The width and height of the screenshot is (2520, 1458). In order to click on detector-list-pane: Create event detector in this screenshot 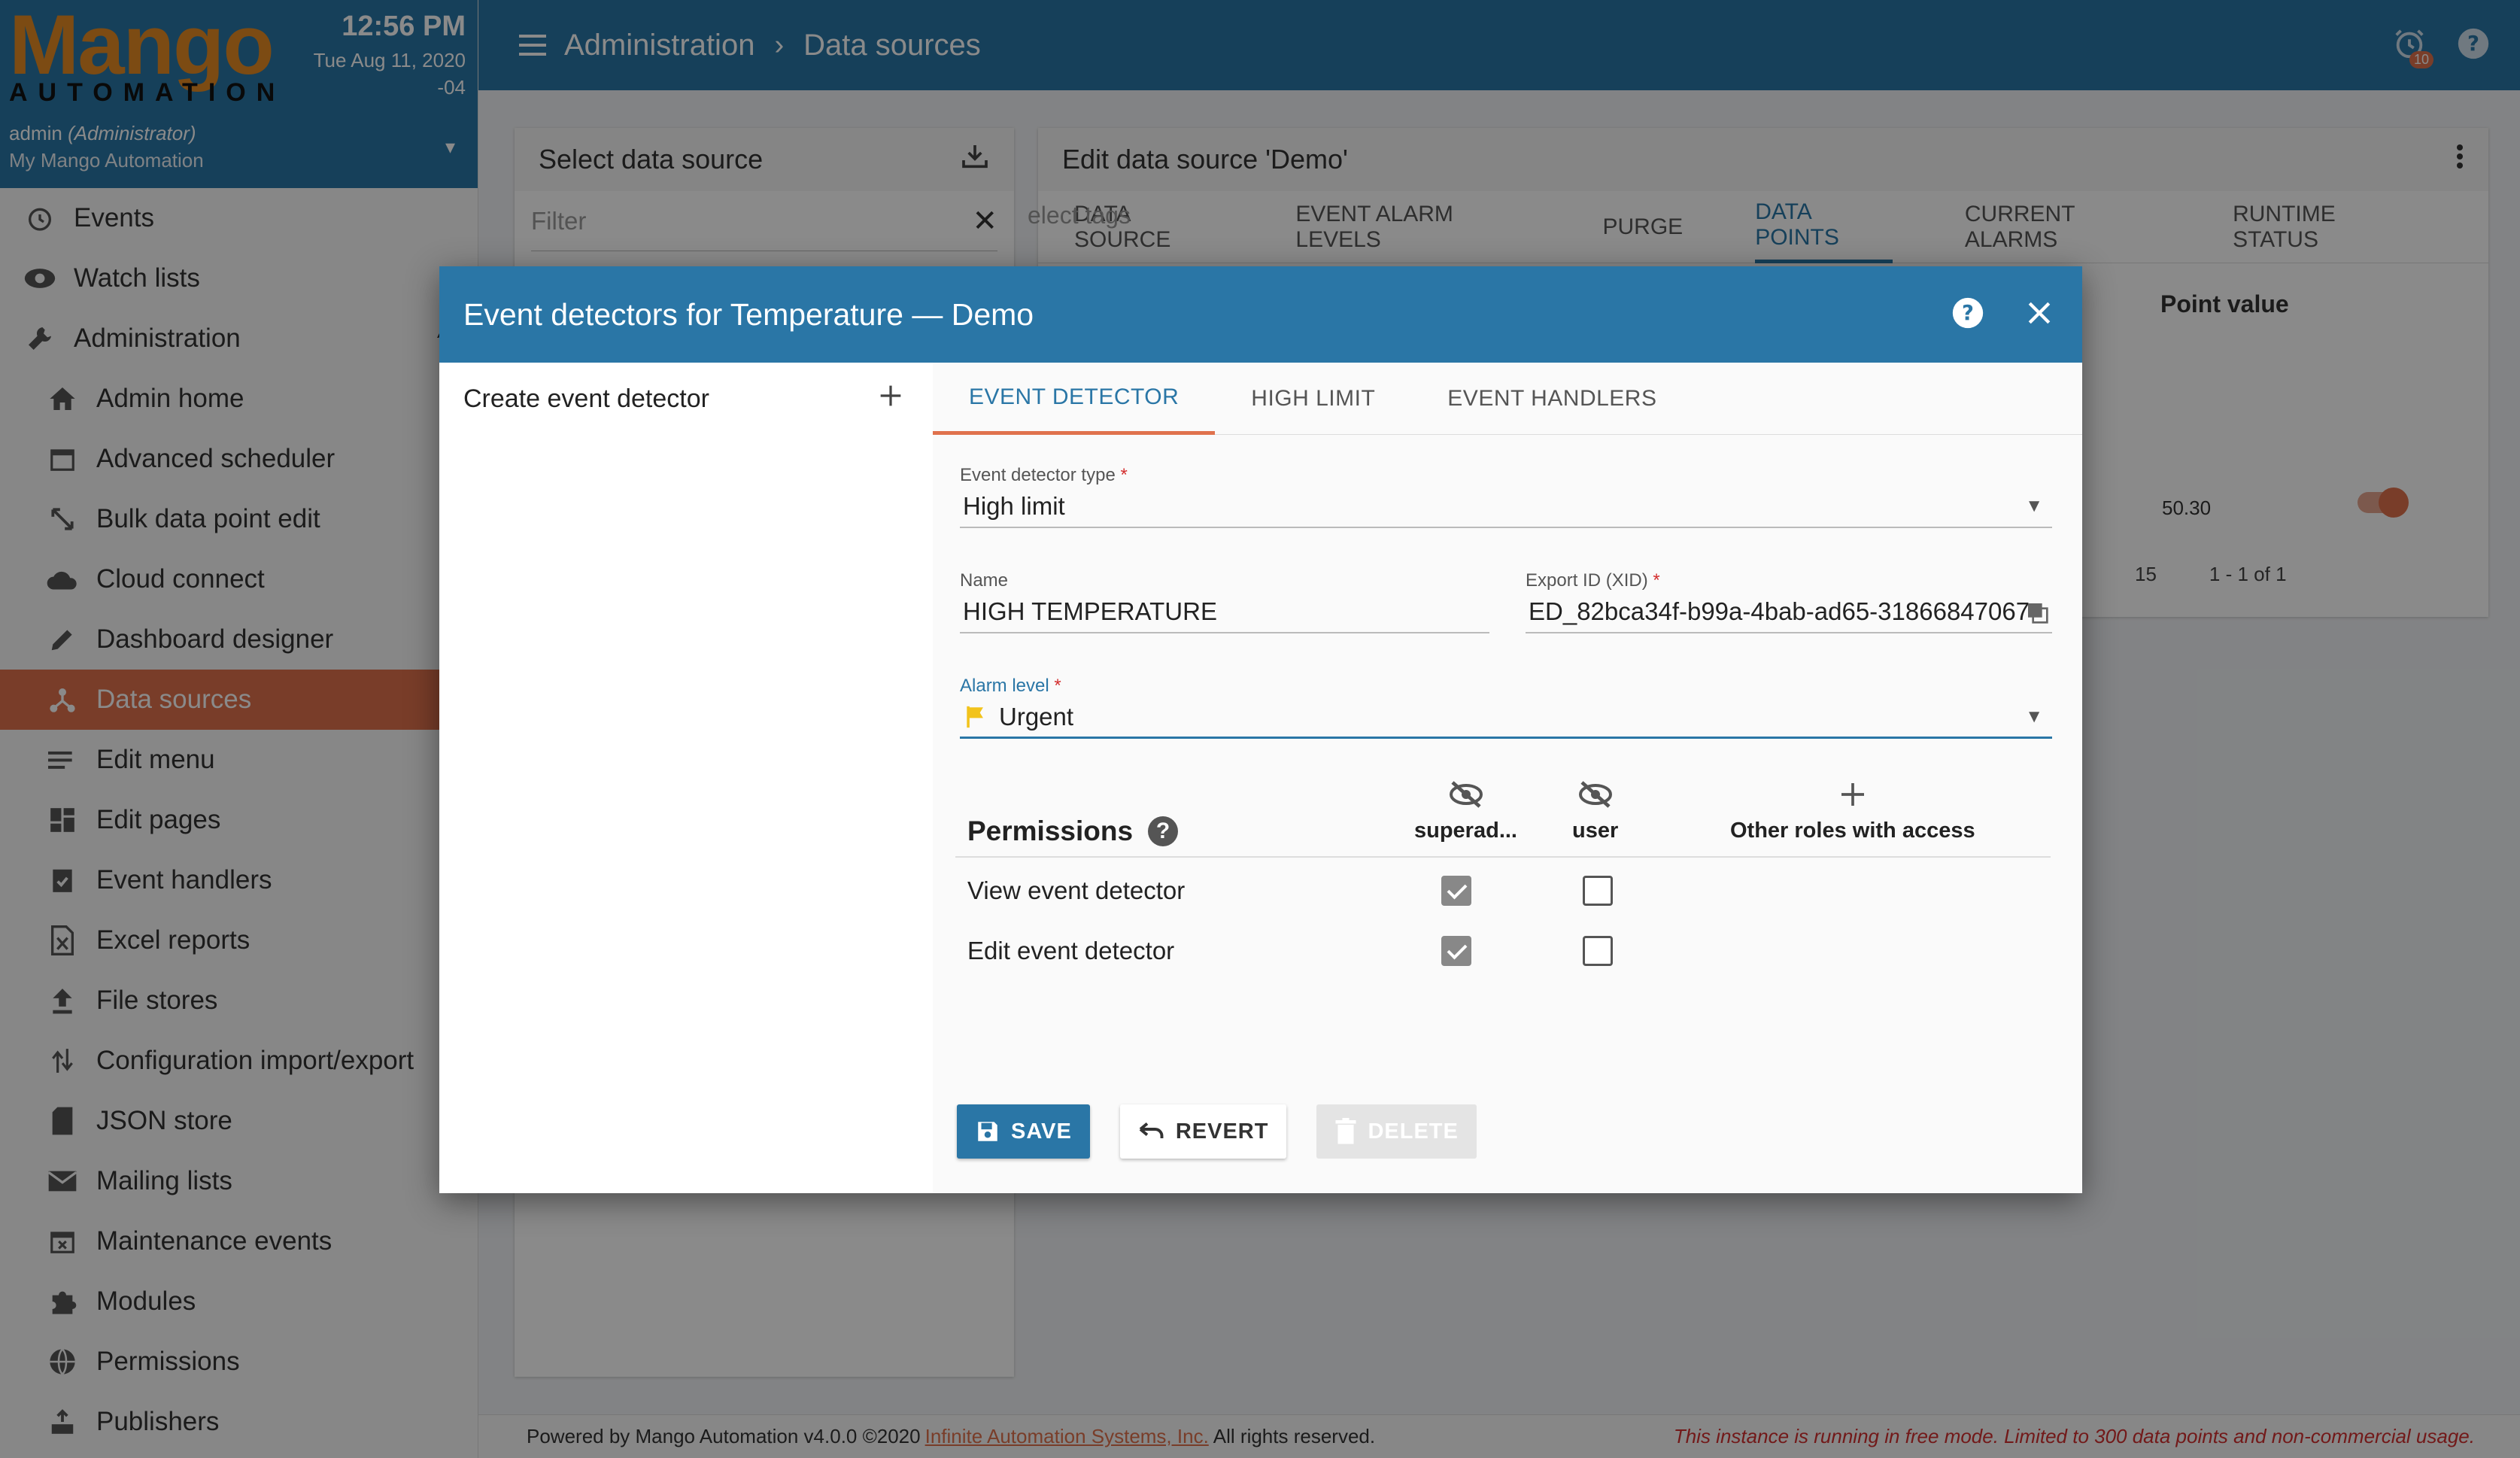, I will do `click(686, 778)`.